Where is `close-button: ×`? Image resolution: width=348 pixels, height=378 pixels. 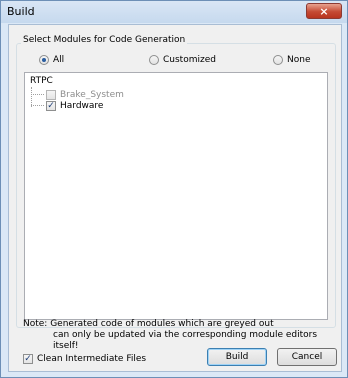 close-button: × is located at coordinates (324, 11).